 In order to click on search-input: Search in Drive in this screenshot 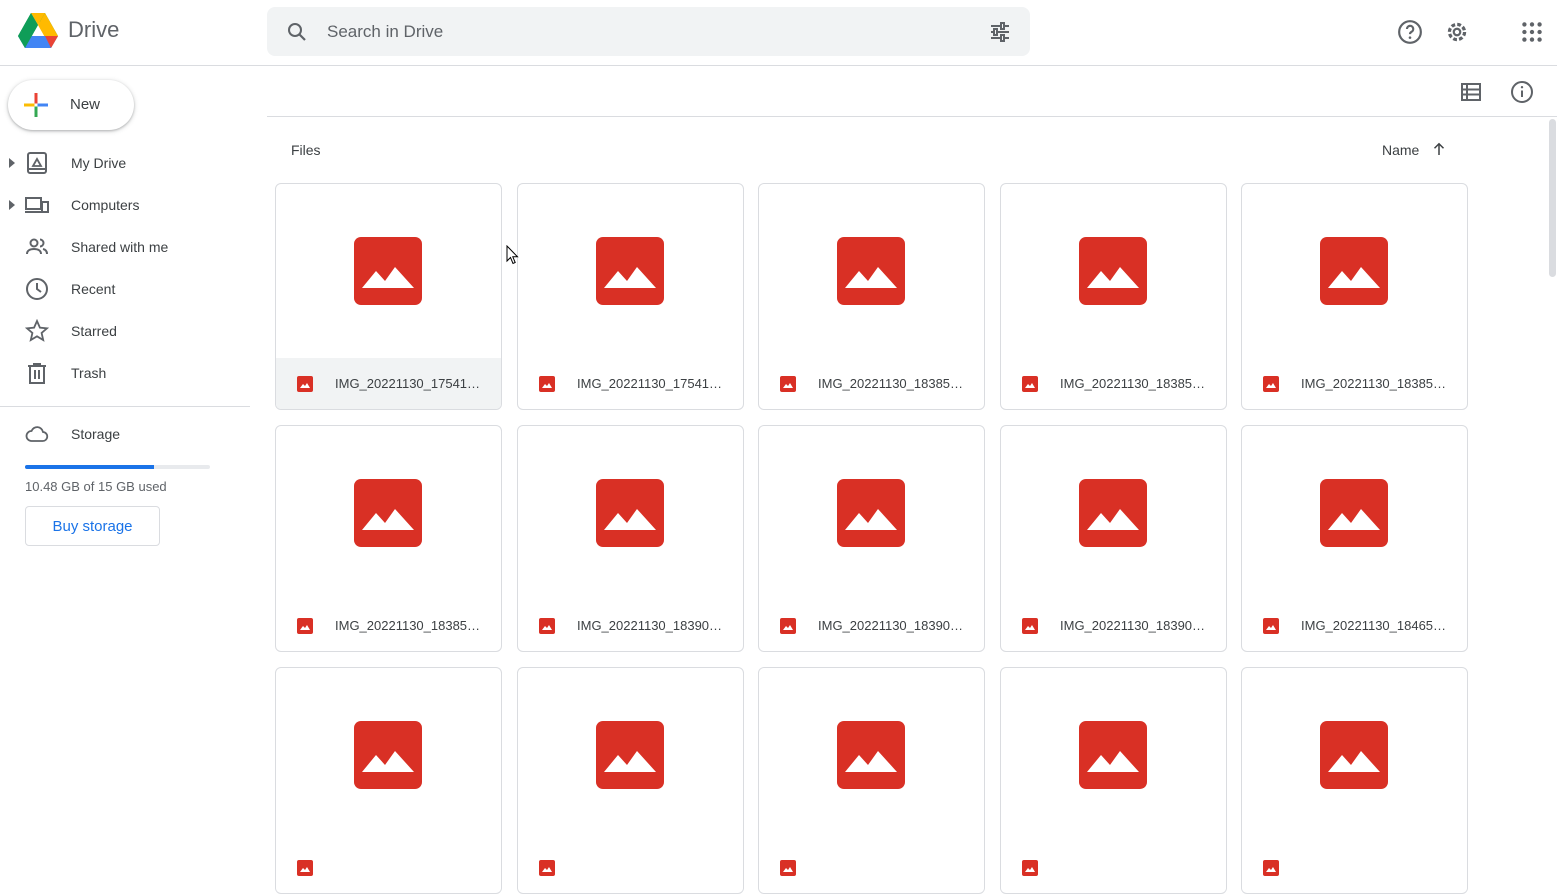, I will do `click(385, 31)`.